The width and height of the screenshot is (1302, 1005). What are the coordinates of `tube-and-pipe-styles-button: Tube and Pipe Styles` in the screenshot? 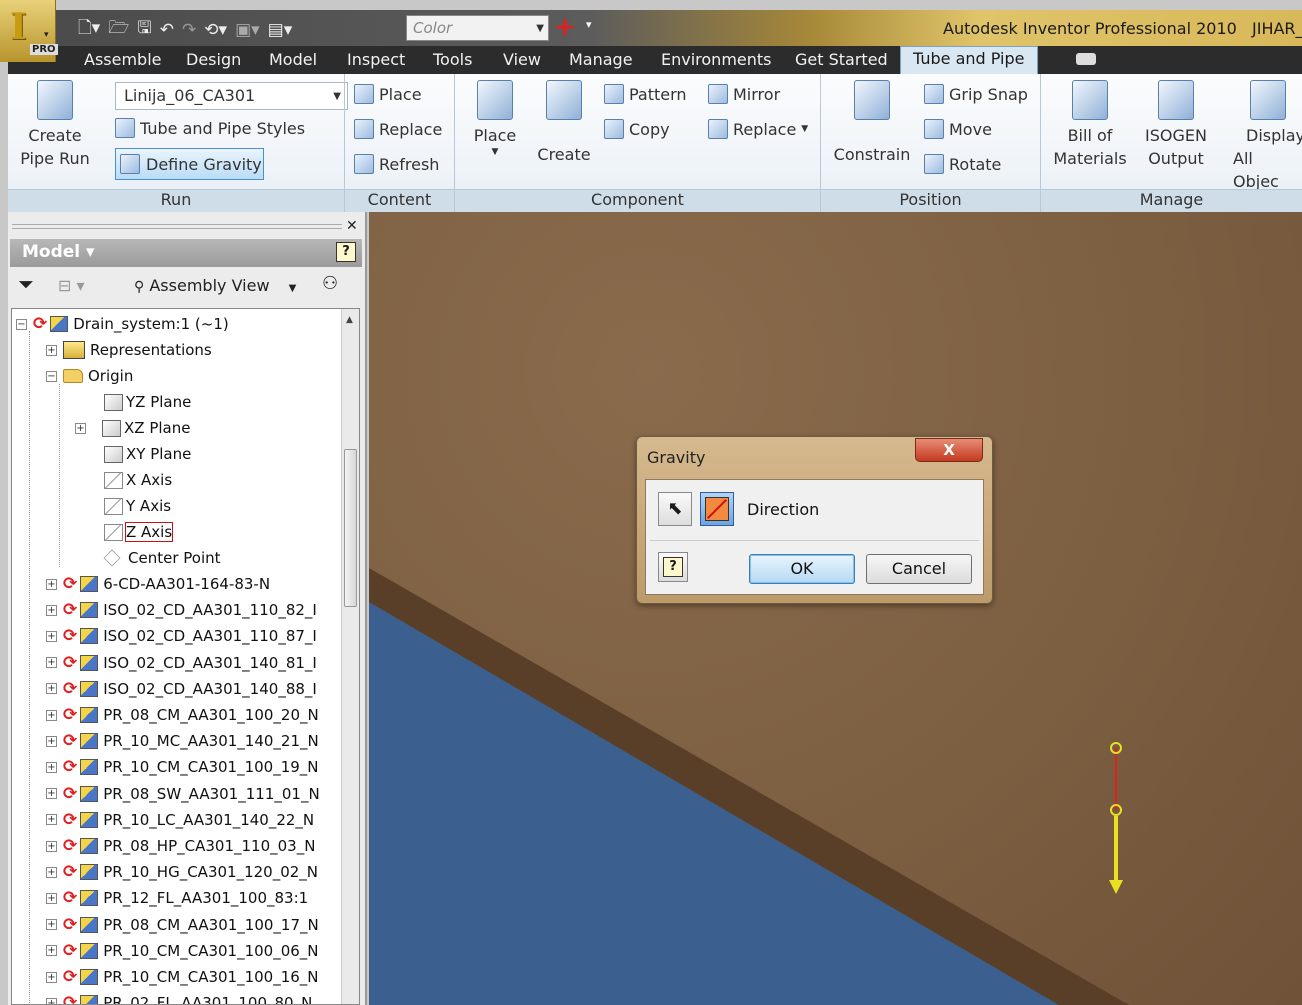 It's located at (210, 128).